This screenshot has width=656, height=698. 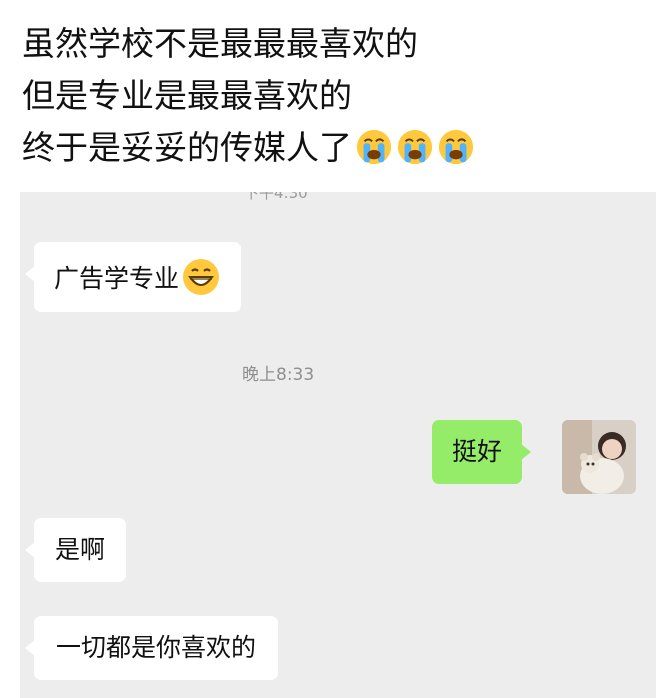 I want to click on message-bubble-incoming: 是啊, so click(x=75, y=550).